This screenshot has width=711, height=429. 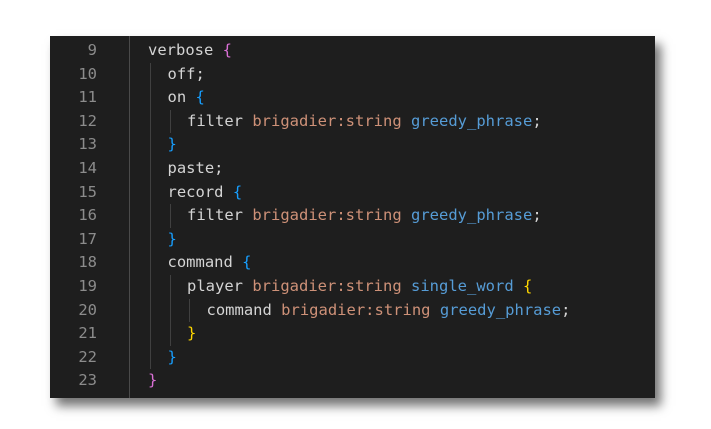 I want to click on code-token: player, so click(x=215, y=286).